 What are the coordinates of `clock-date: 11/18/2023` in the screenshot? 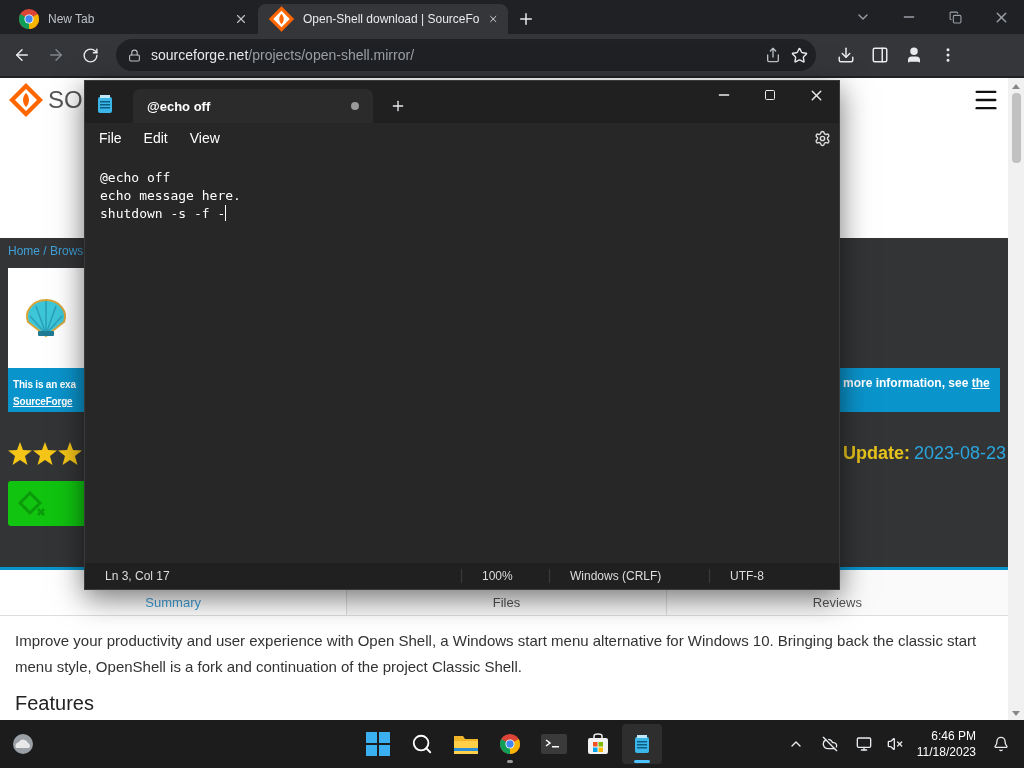 It's located at (946, 752).